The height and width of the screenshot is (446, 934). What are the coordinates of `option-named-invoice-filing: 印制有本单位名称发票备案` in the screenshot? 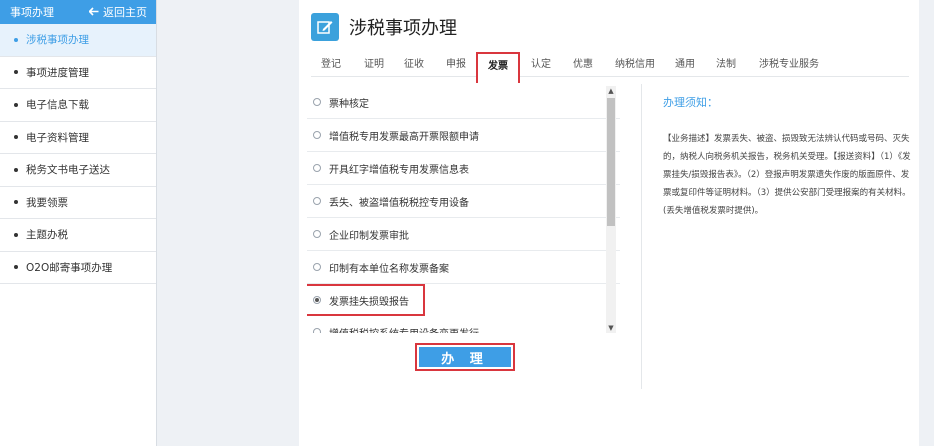 It's located at (463, 267).